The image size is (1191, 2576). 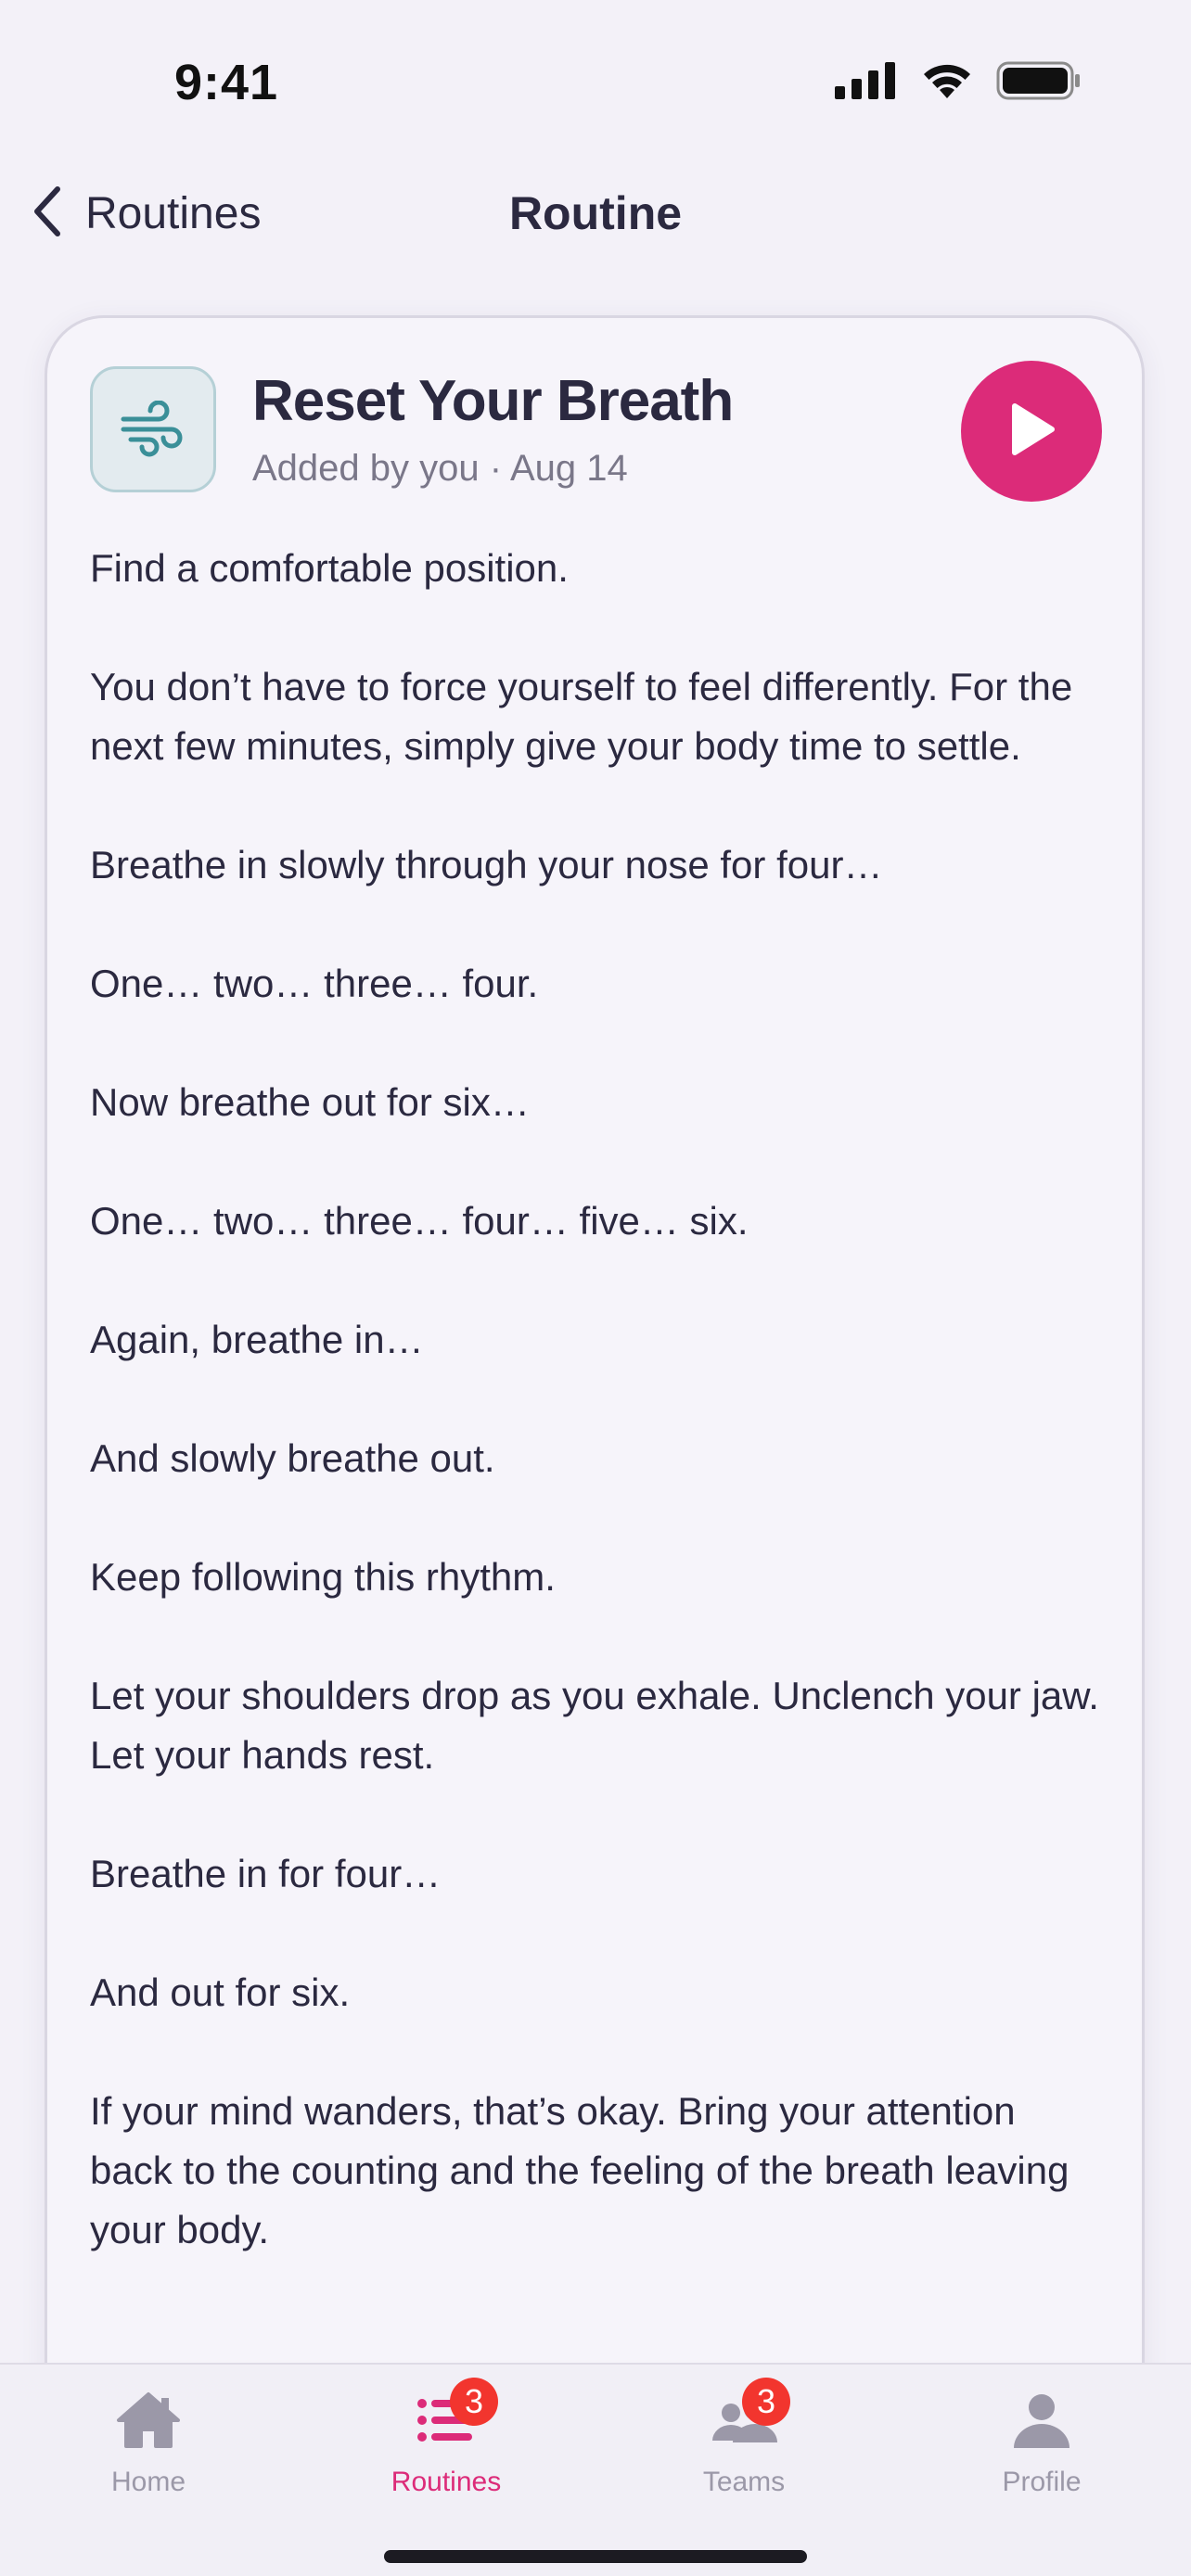 I want to click on chevron-left-icon, so click(x=48, y=214).